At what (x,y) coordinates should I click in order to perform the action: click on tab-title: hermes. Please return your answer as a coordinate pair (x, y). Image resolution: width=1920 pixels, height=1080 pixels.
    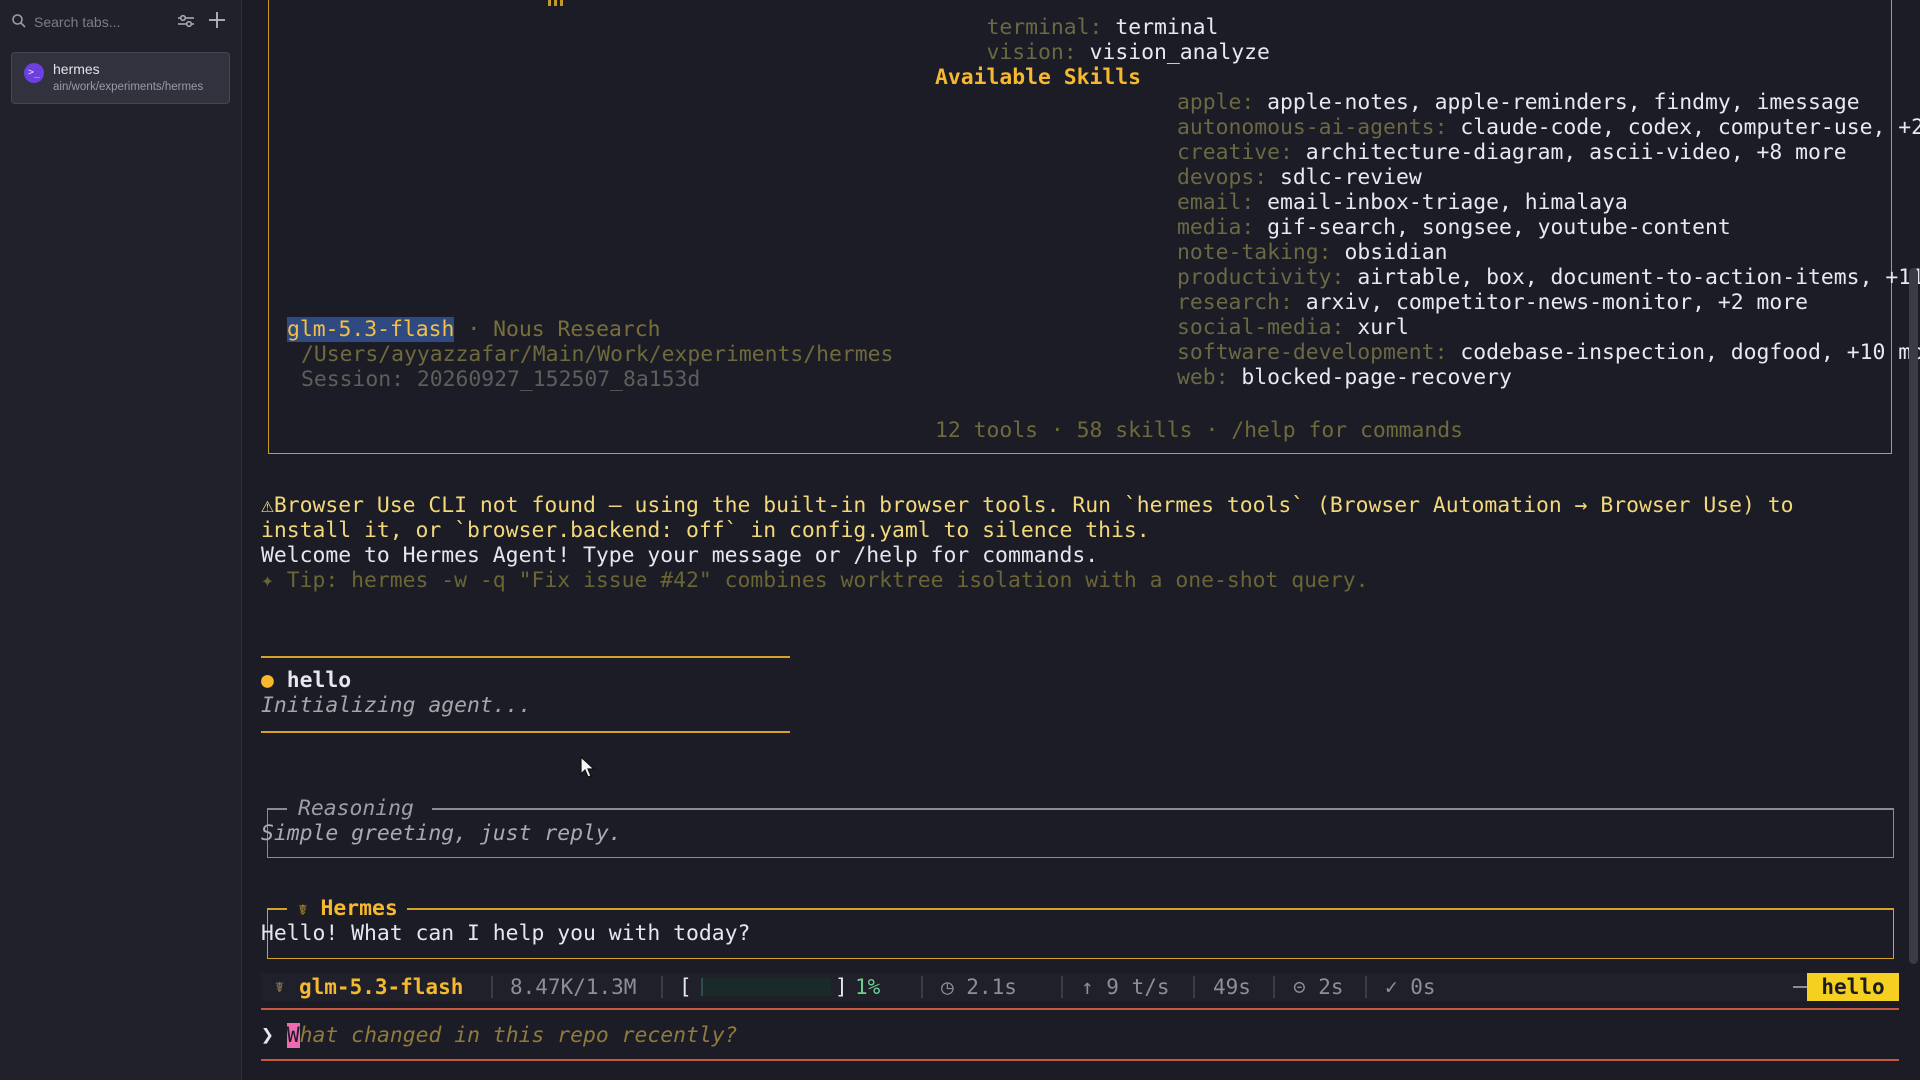
    Looking at the image, I should click on (76, 69).